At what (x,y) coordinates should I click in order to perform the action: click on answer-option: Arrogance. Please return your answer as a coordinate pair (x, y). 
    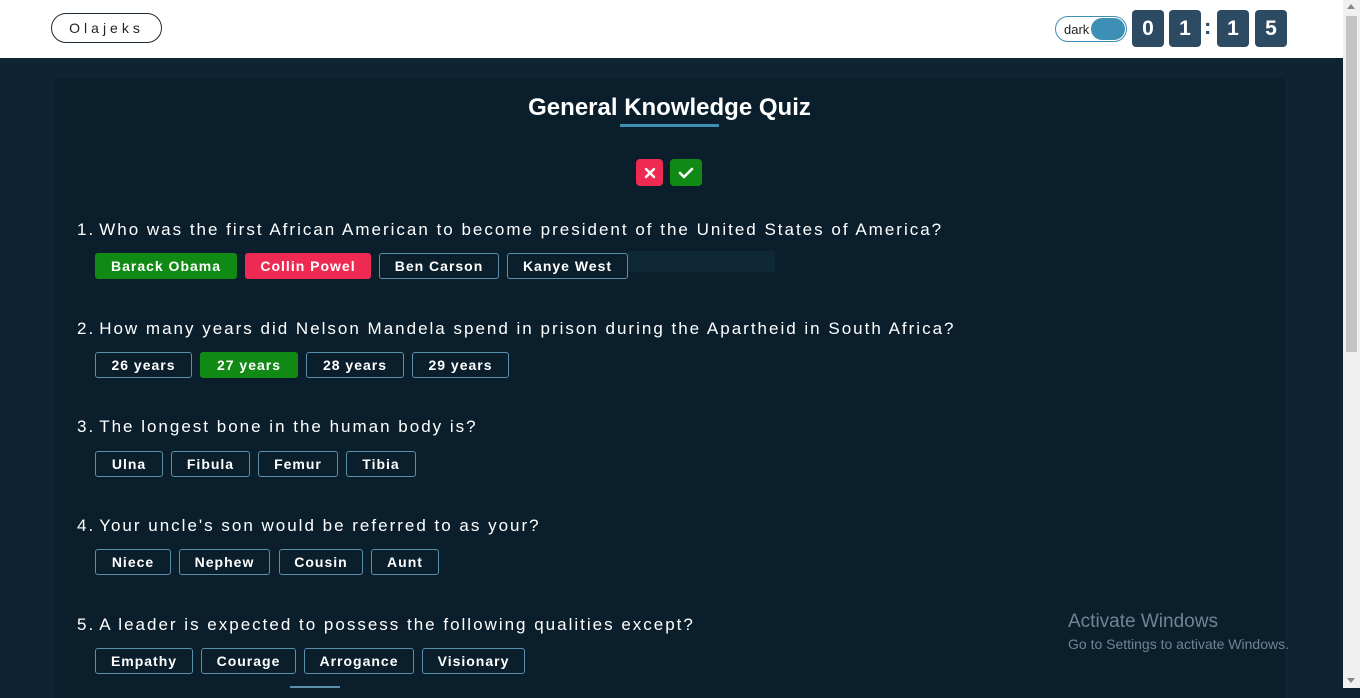
    Looking at the image, I should click on (359, 661).